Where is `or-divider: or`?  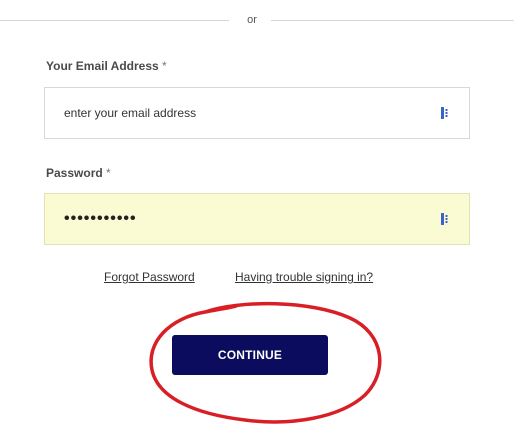 or-divider: or is located at coordinates (257, 21).